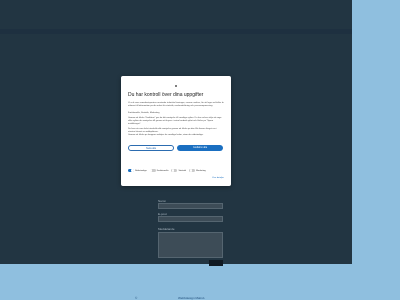 The image size is (400, 300). Describe the element at coordinates (151, 148) in the screenshot. I see `reject-all-button: Neka alla` at that location.